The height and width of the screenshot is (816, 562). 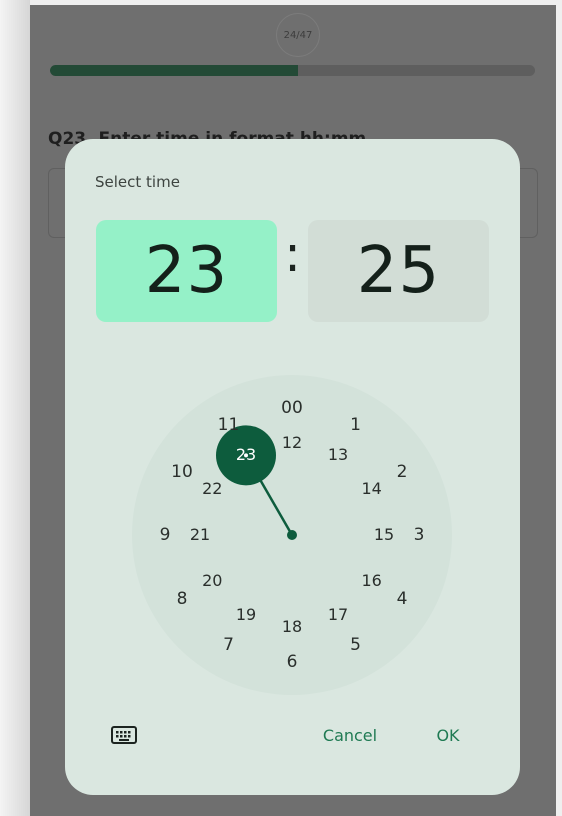 I want to click on clock-hour-23: 23, so click(x=246, y=455).